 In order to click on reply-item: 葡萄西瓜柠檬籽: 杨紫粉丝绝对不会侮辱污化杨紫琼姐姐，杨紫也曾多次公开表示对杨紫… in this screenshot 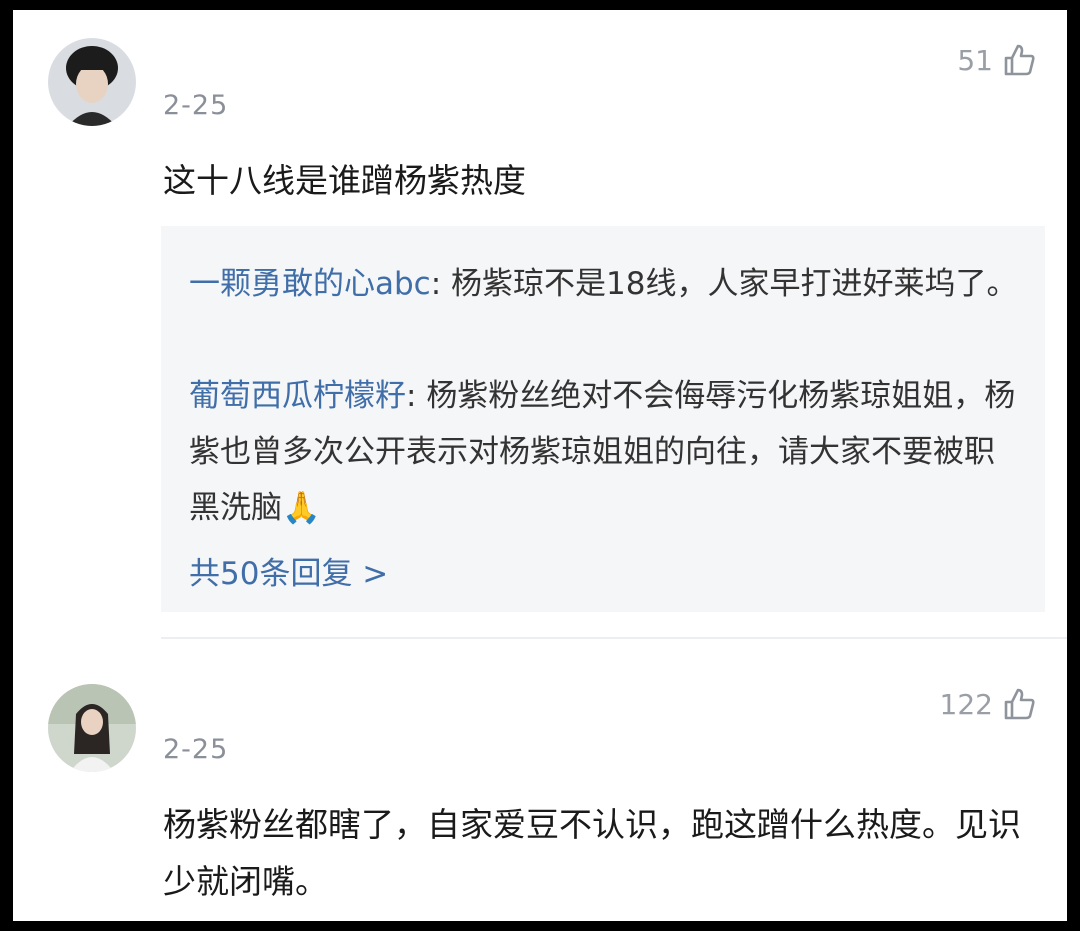, I will do `click(604, 452)`.